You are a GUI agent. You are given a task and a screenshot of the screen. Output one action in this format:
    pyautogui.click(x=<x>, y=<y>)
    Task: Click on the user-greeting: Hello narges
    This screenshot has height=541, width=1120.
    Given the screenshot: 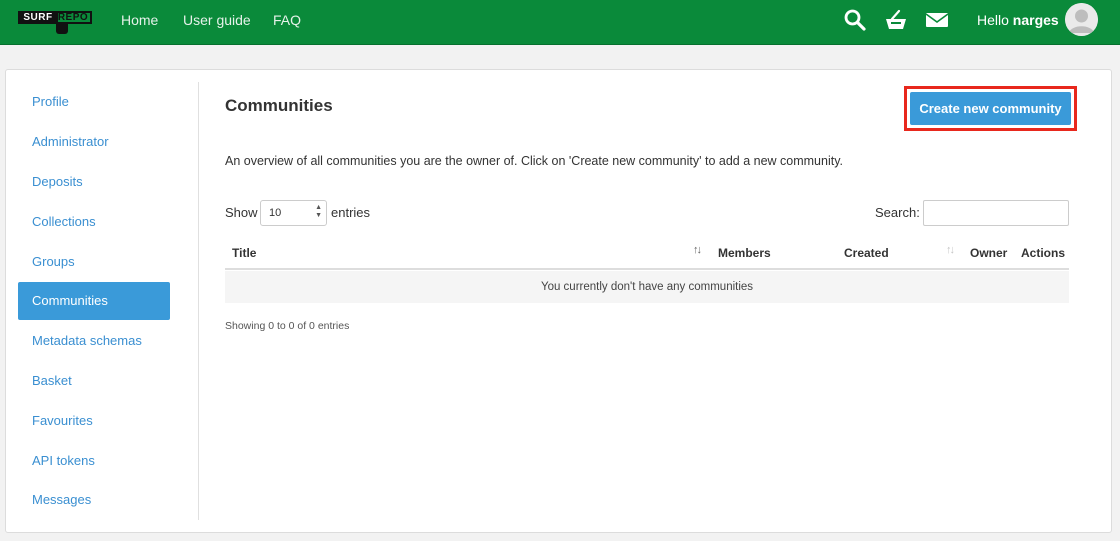 What is the action you would take?
    pyautogui.click(x=1018, y=20)
    